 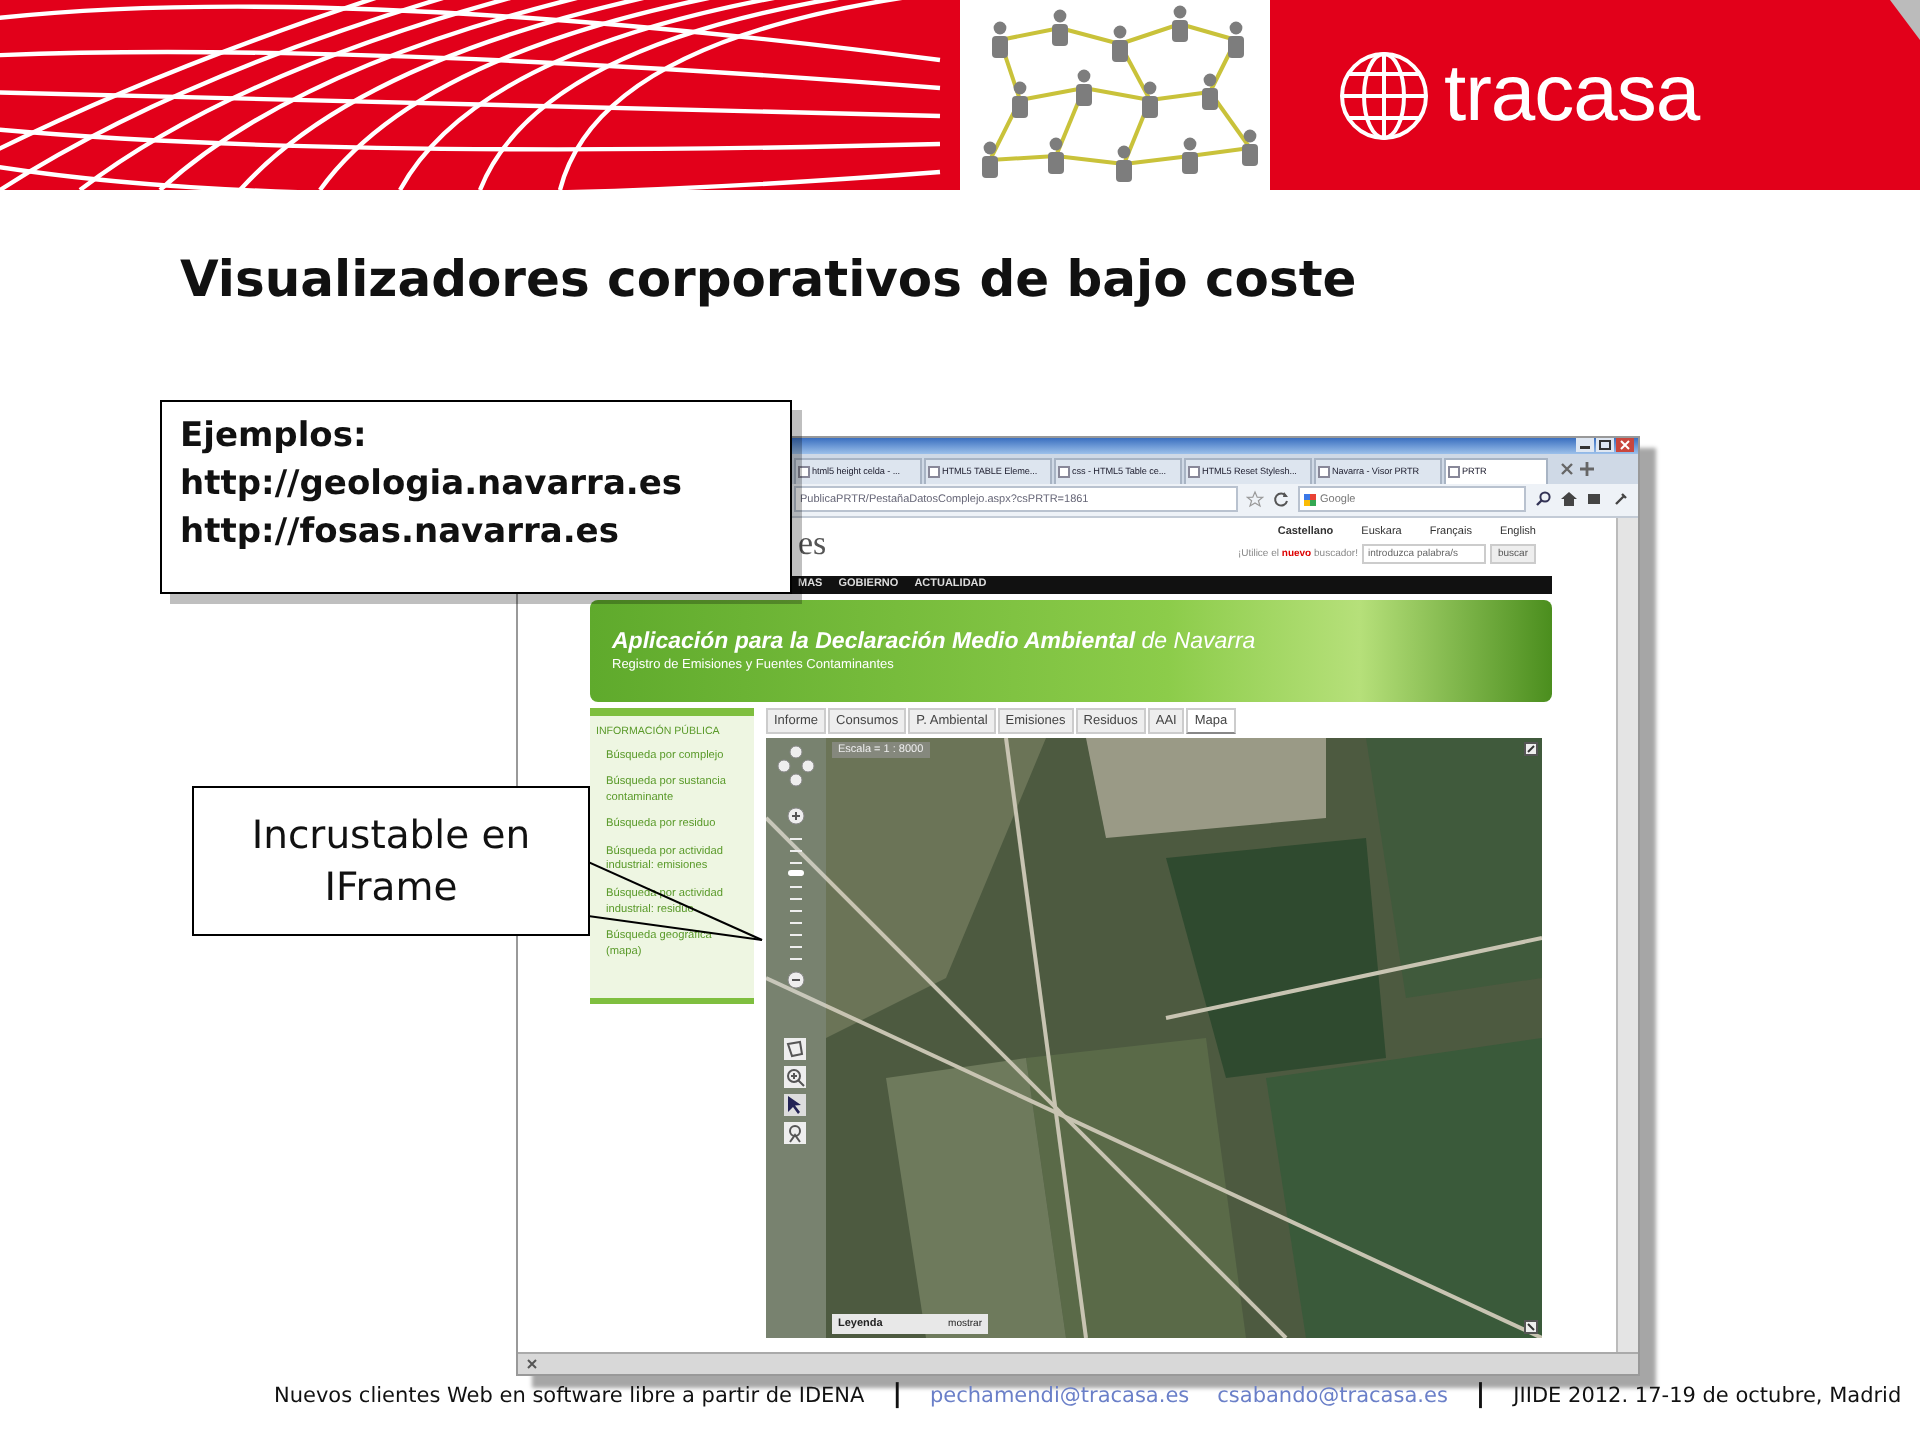 I want to click on callout-heading: Ejemplos:, so click(x=274, y=436).